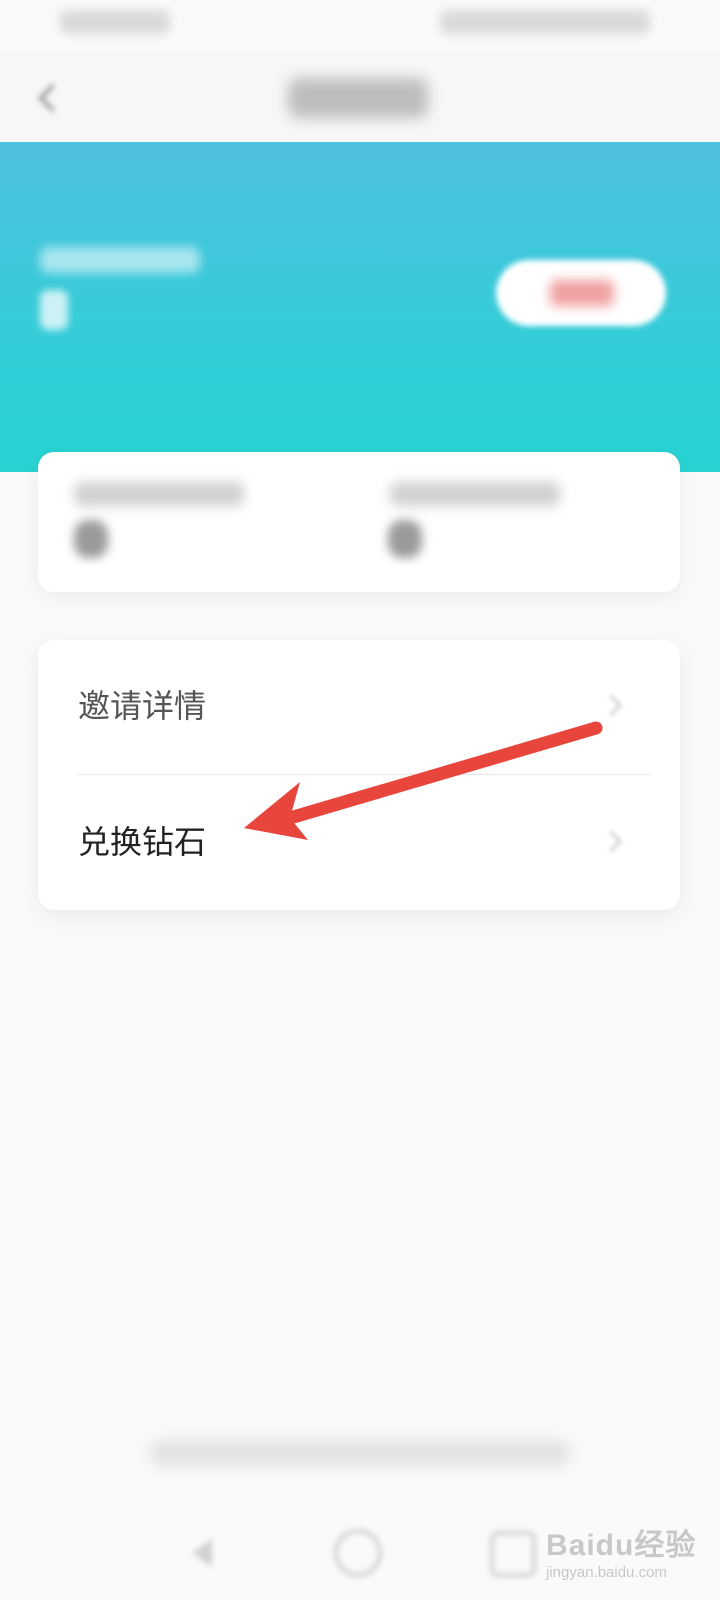 The width and height of the screenshot is (720, 1600). I want to click on banner-value-blurred, so click(54, 310).